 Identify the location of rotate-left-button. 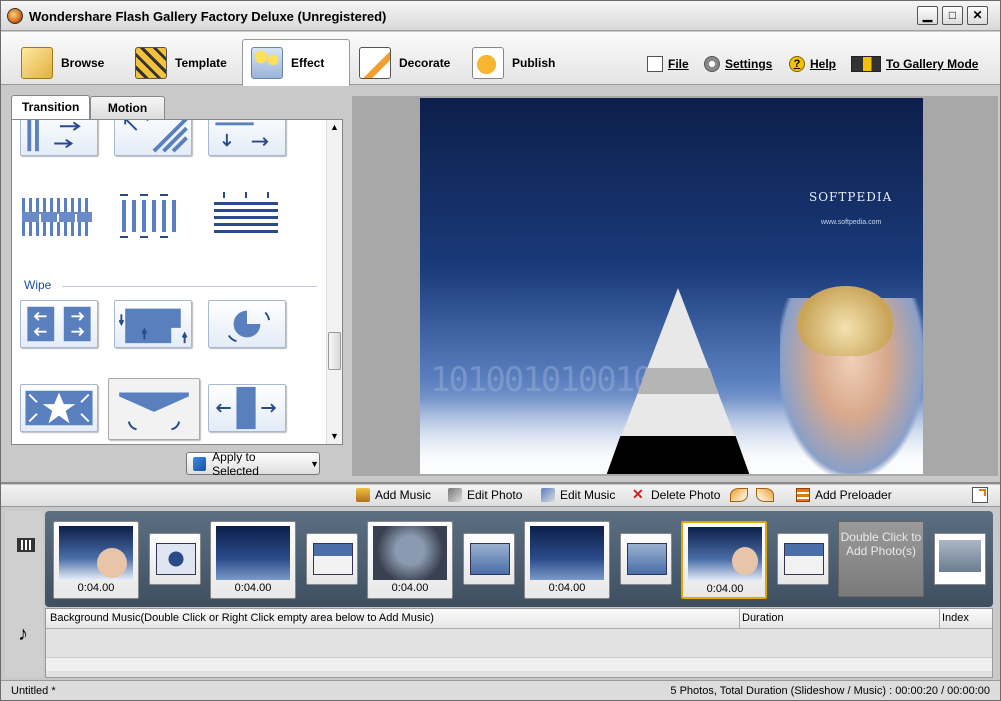
(741, 495).